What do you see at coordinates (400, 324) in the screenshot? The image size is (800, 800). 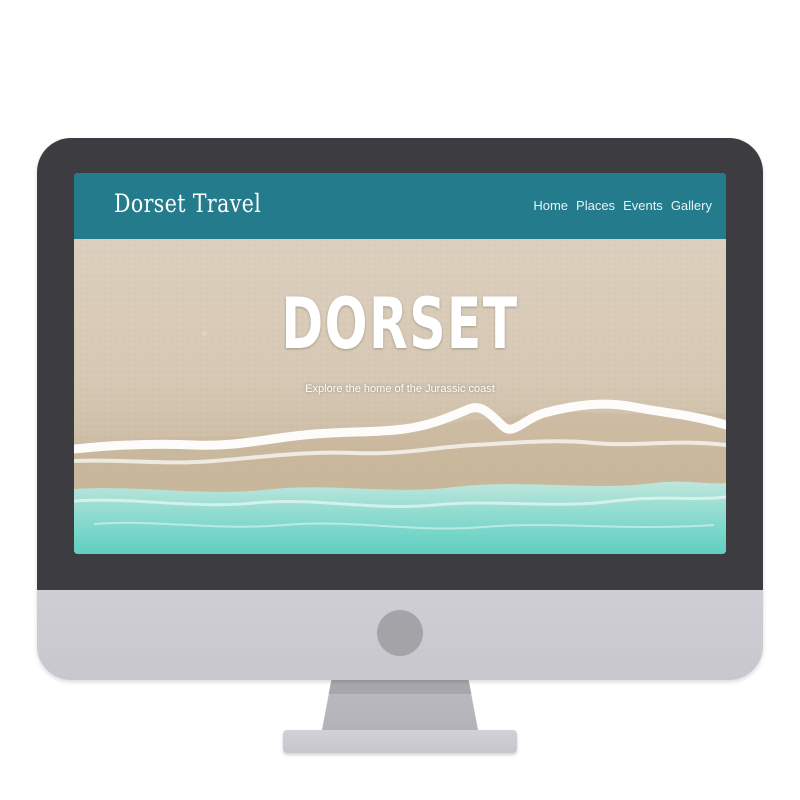 I see `hero-title: DORSET` at bounding box center [400, 324].